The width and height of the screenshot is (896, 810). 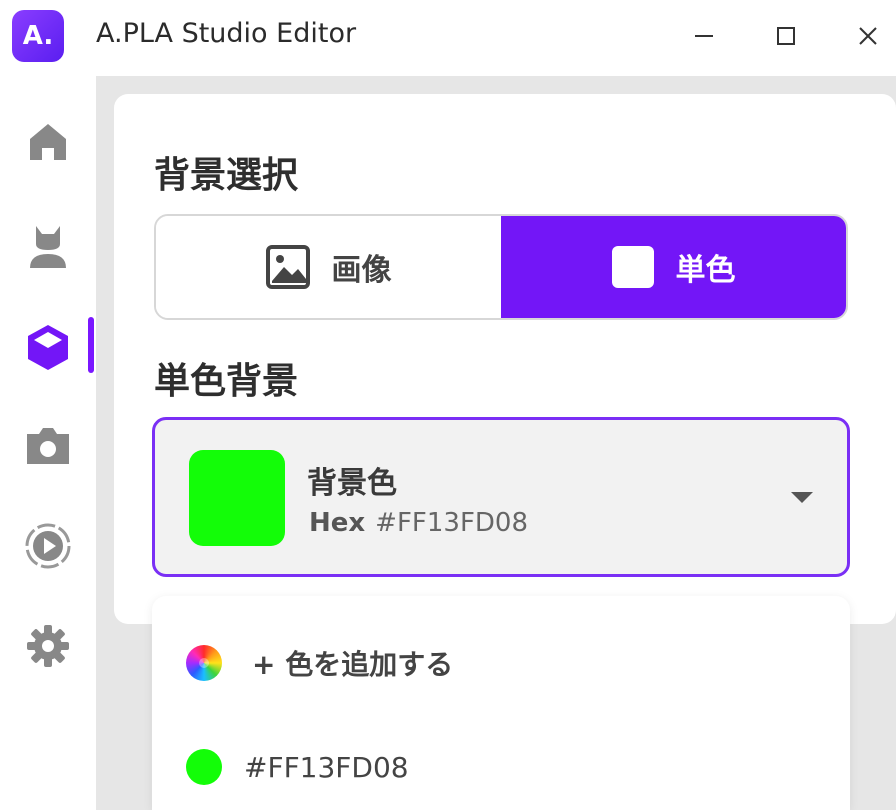 I want to click on maximize-button, so click(x=786, y=36).